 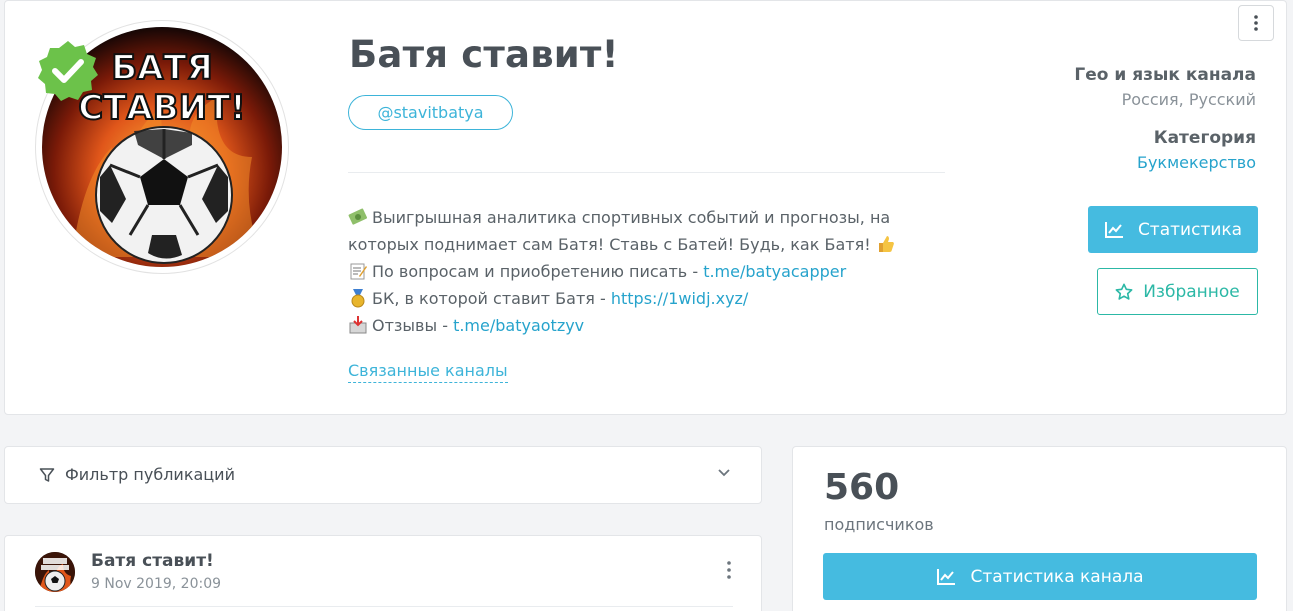 What do you see at coordinates (1204, 138) in the screenshot?
I see `category-label: Категория` at bounding box center [1204, 138].